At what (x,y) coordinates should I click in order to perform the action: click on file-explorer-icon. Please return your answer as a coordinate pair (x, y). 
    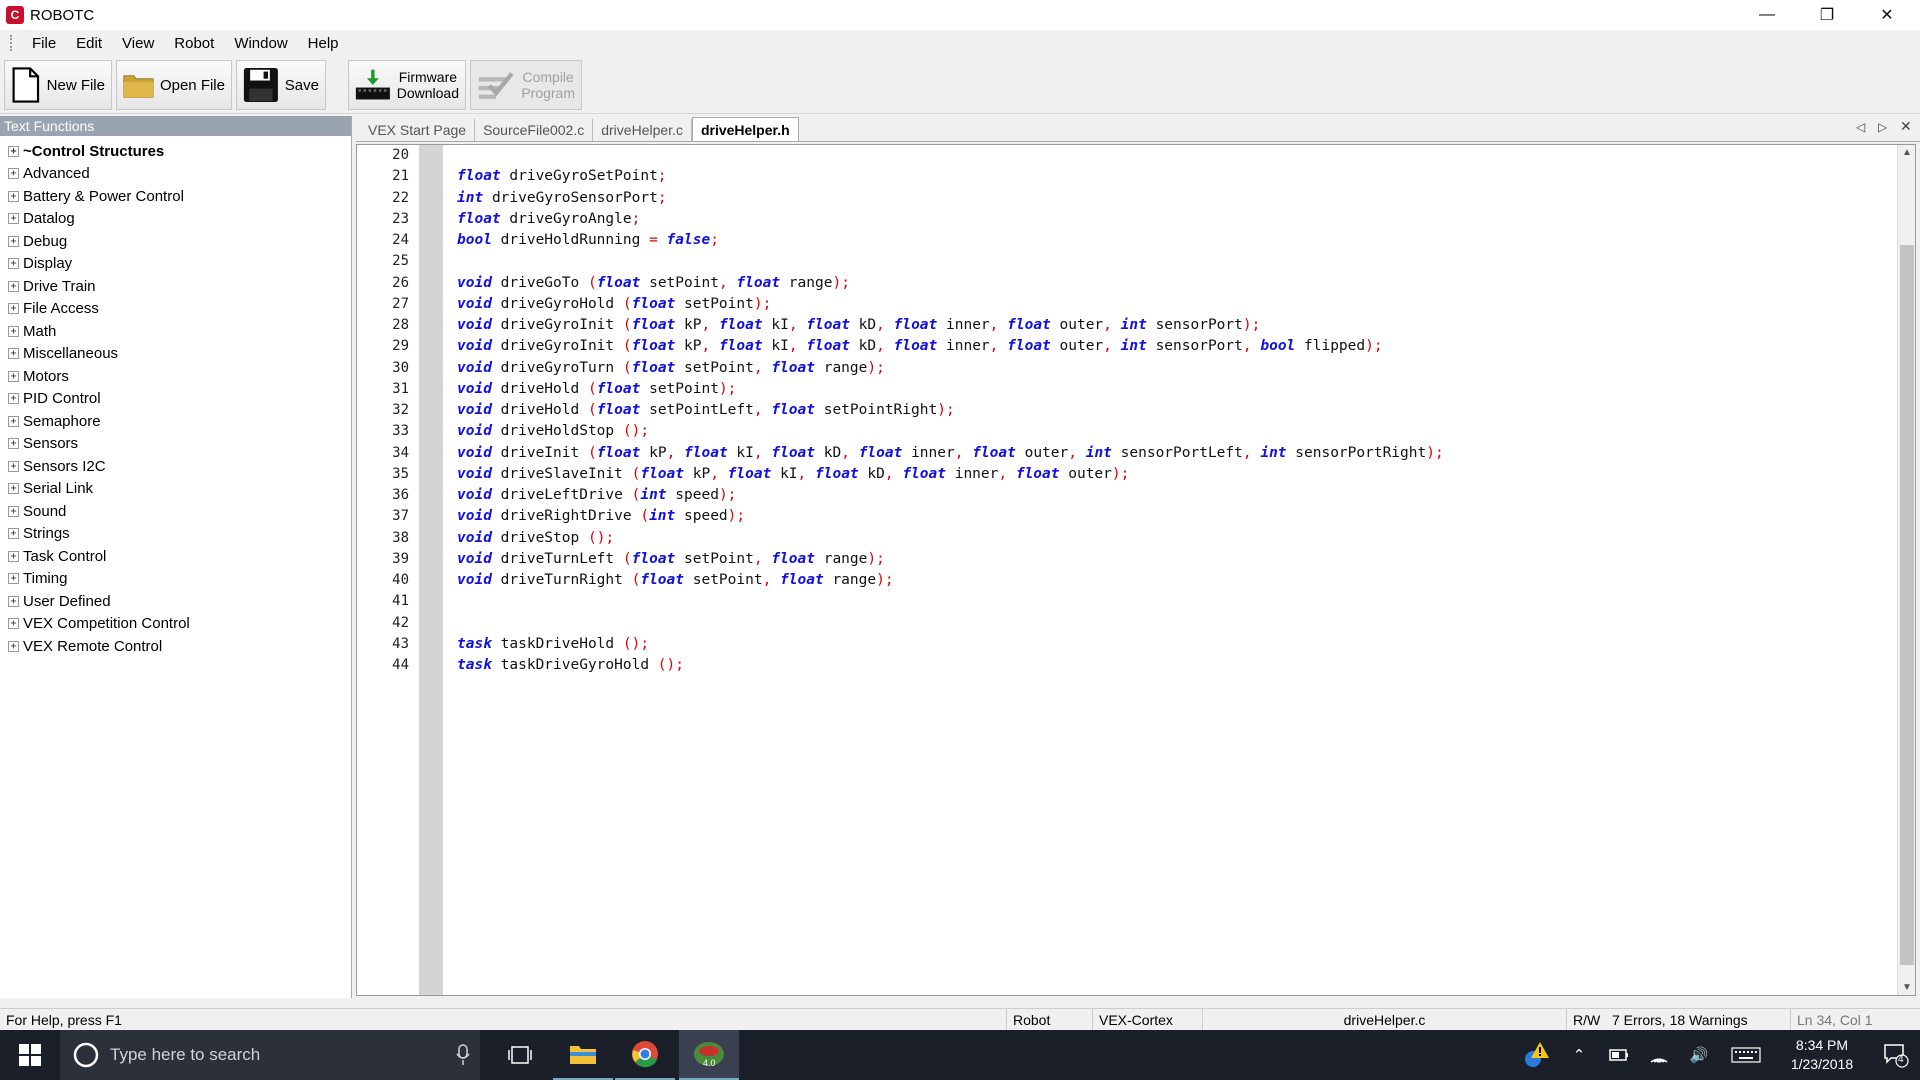
    Looking at the image, I should click on (583, 1055).